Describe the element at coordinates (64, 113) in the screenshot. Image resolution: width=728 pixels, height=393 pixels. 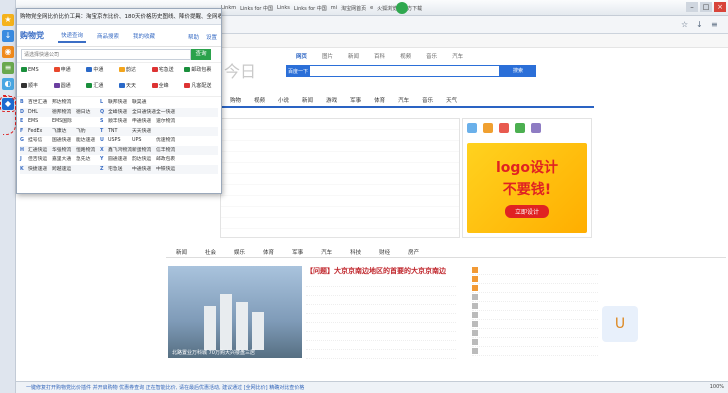
I see `courier-link: 德邦物流` at that location.